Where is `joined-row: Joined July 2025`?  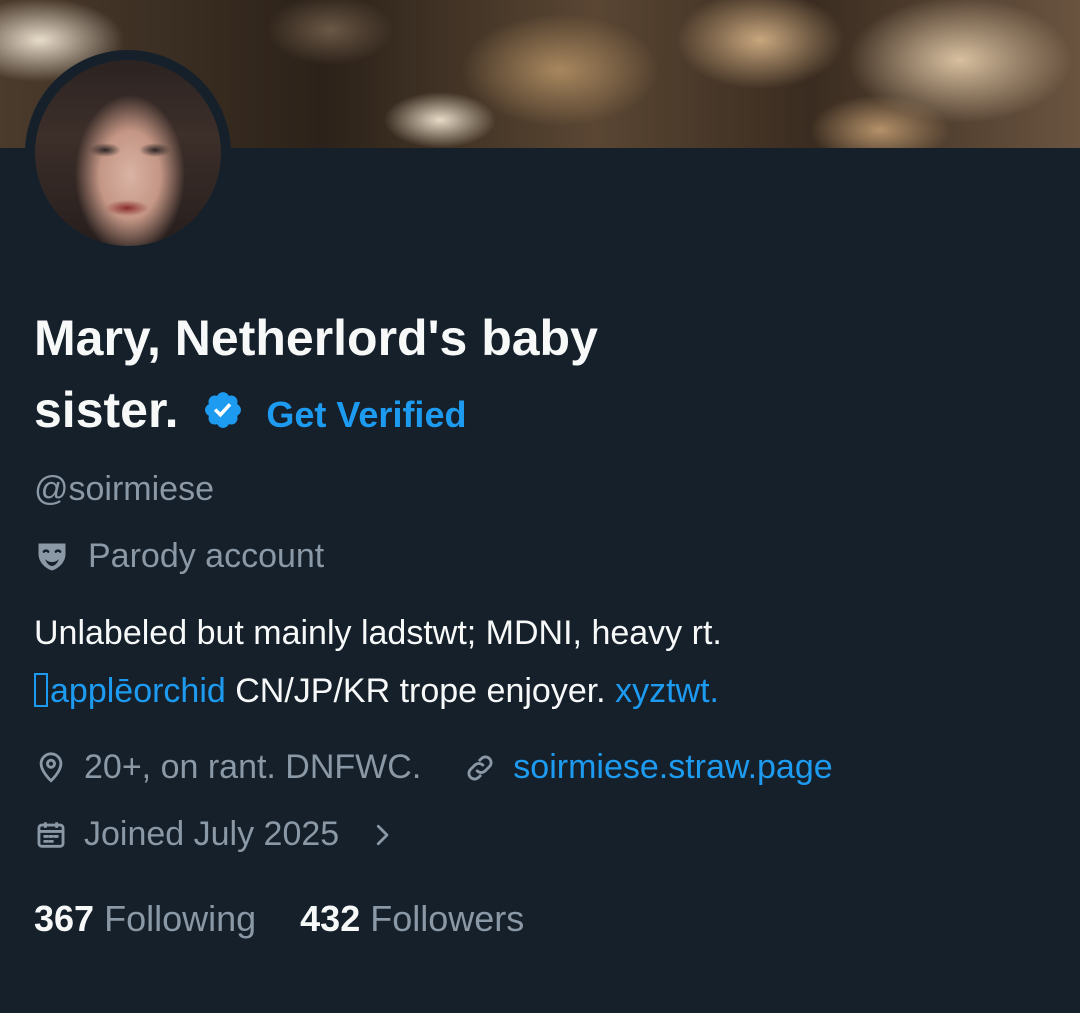 joined-row: Joined July 2025 is located at coordinates (215, 834).